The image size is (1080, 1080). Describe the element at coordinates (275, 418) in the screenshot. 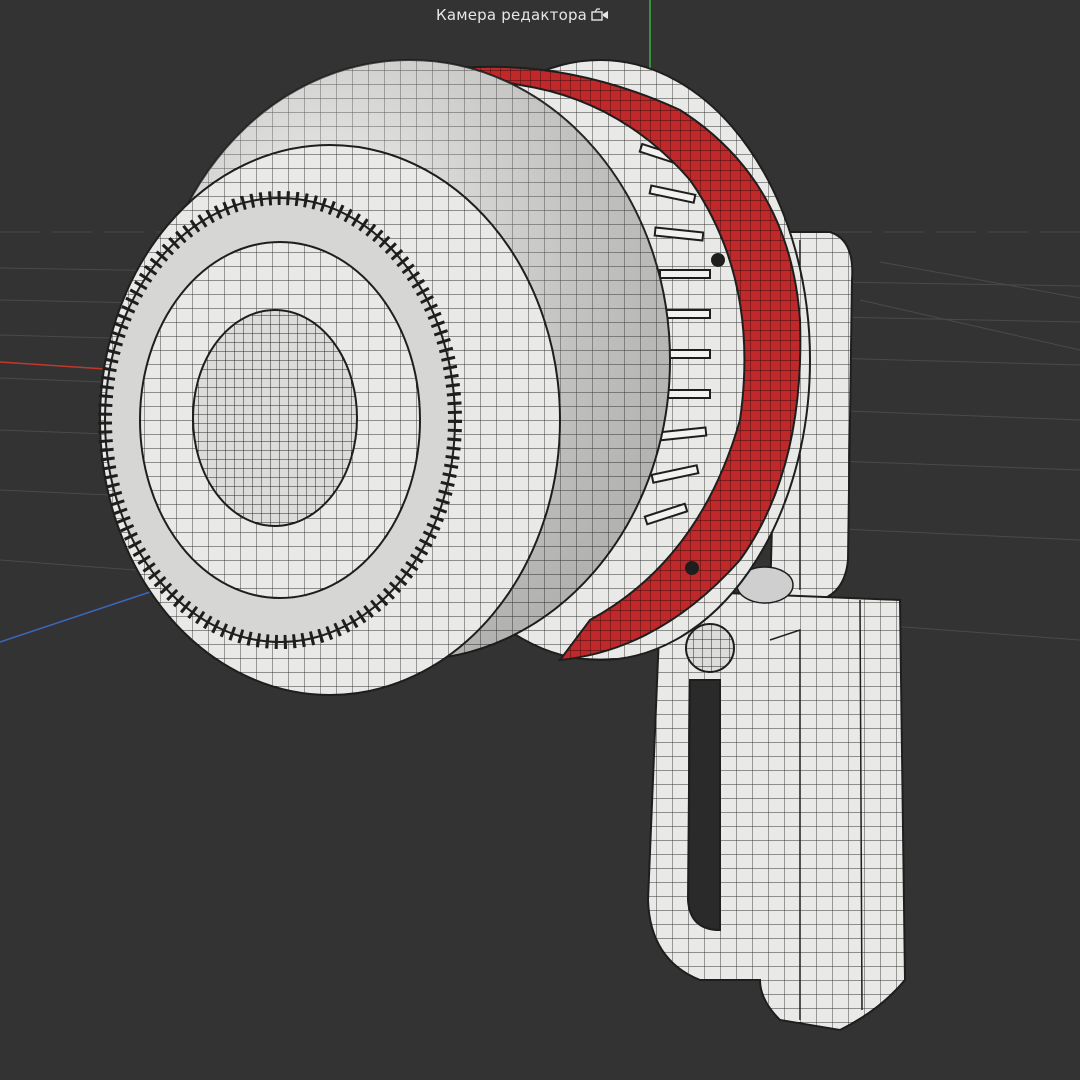

I see `speaker-mesh` at that location.